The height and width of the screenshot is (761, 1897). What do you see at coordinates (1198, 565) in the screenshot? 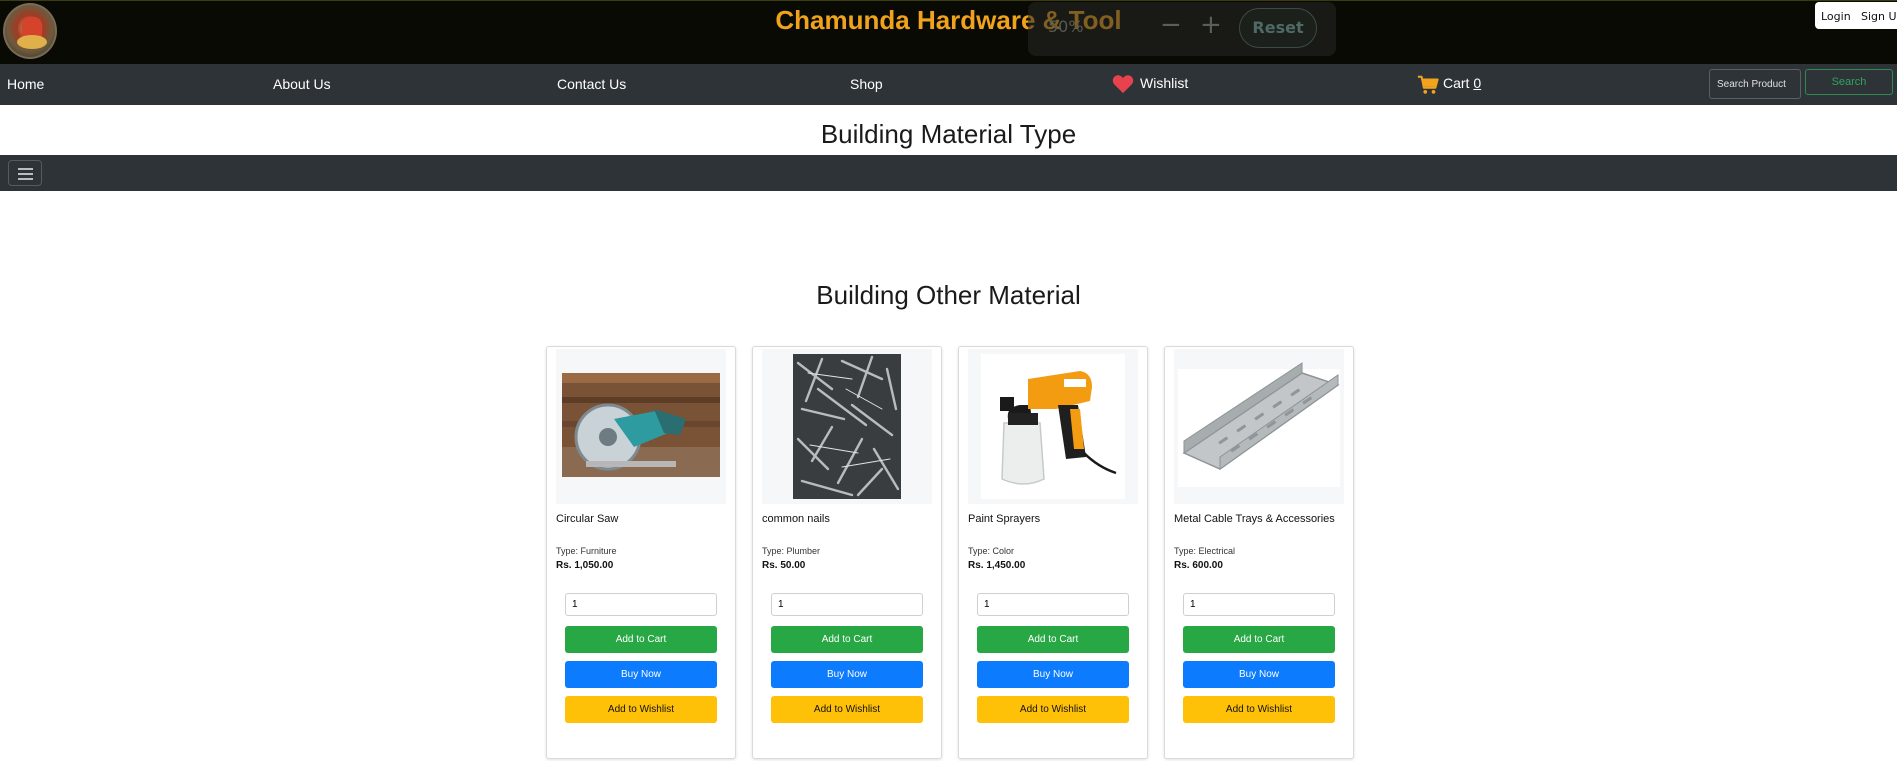
I see `product-price: Rs. 600.00` at bounding box center [1198, 565].